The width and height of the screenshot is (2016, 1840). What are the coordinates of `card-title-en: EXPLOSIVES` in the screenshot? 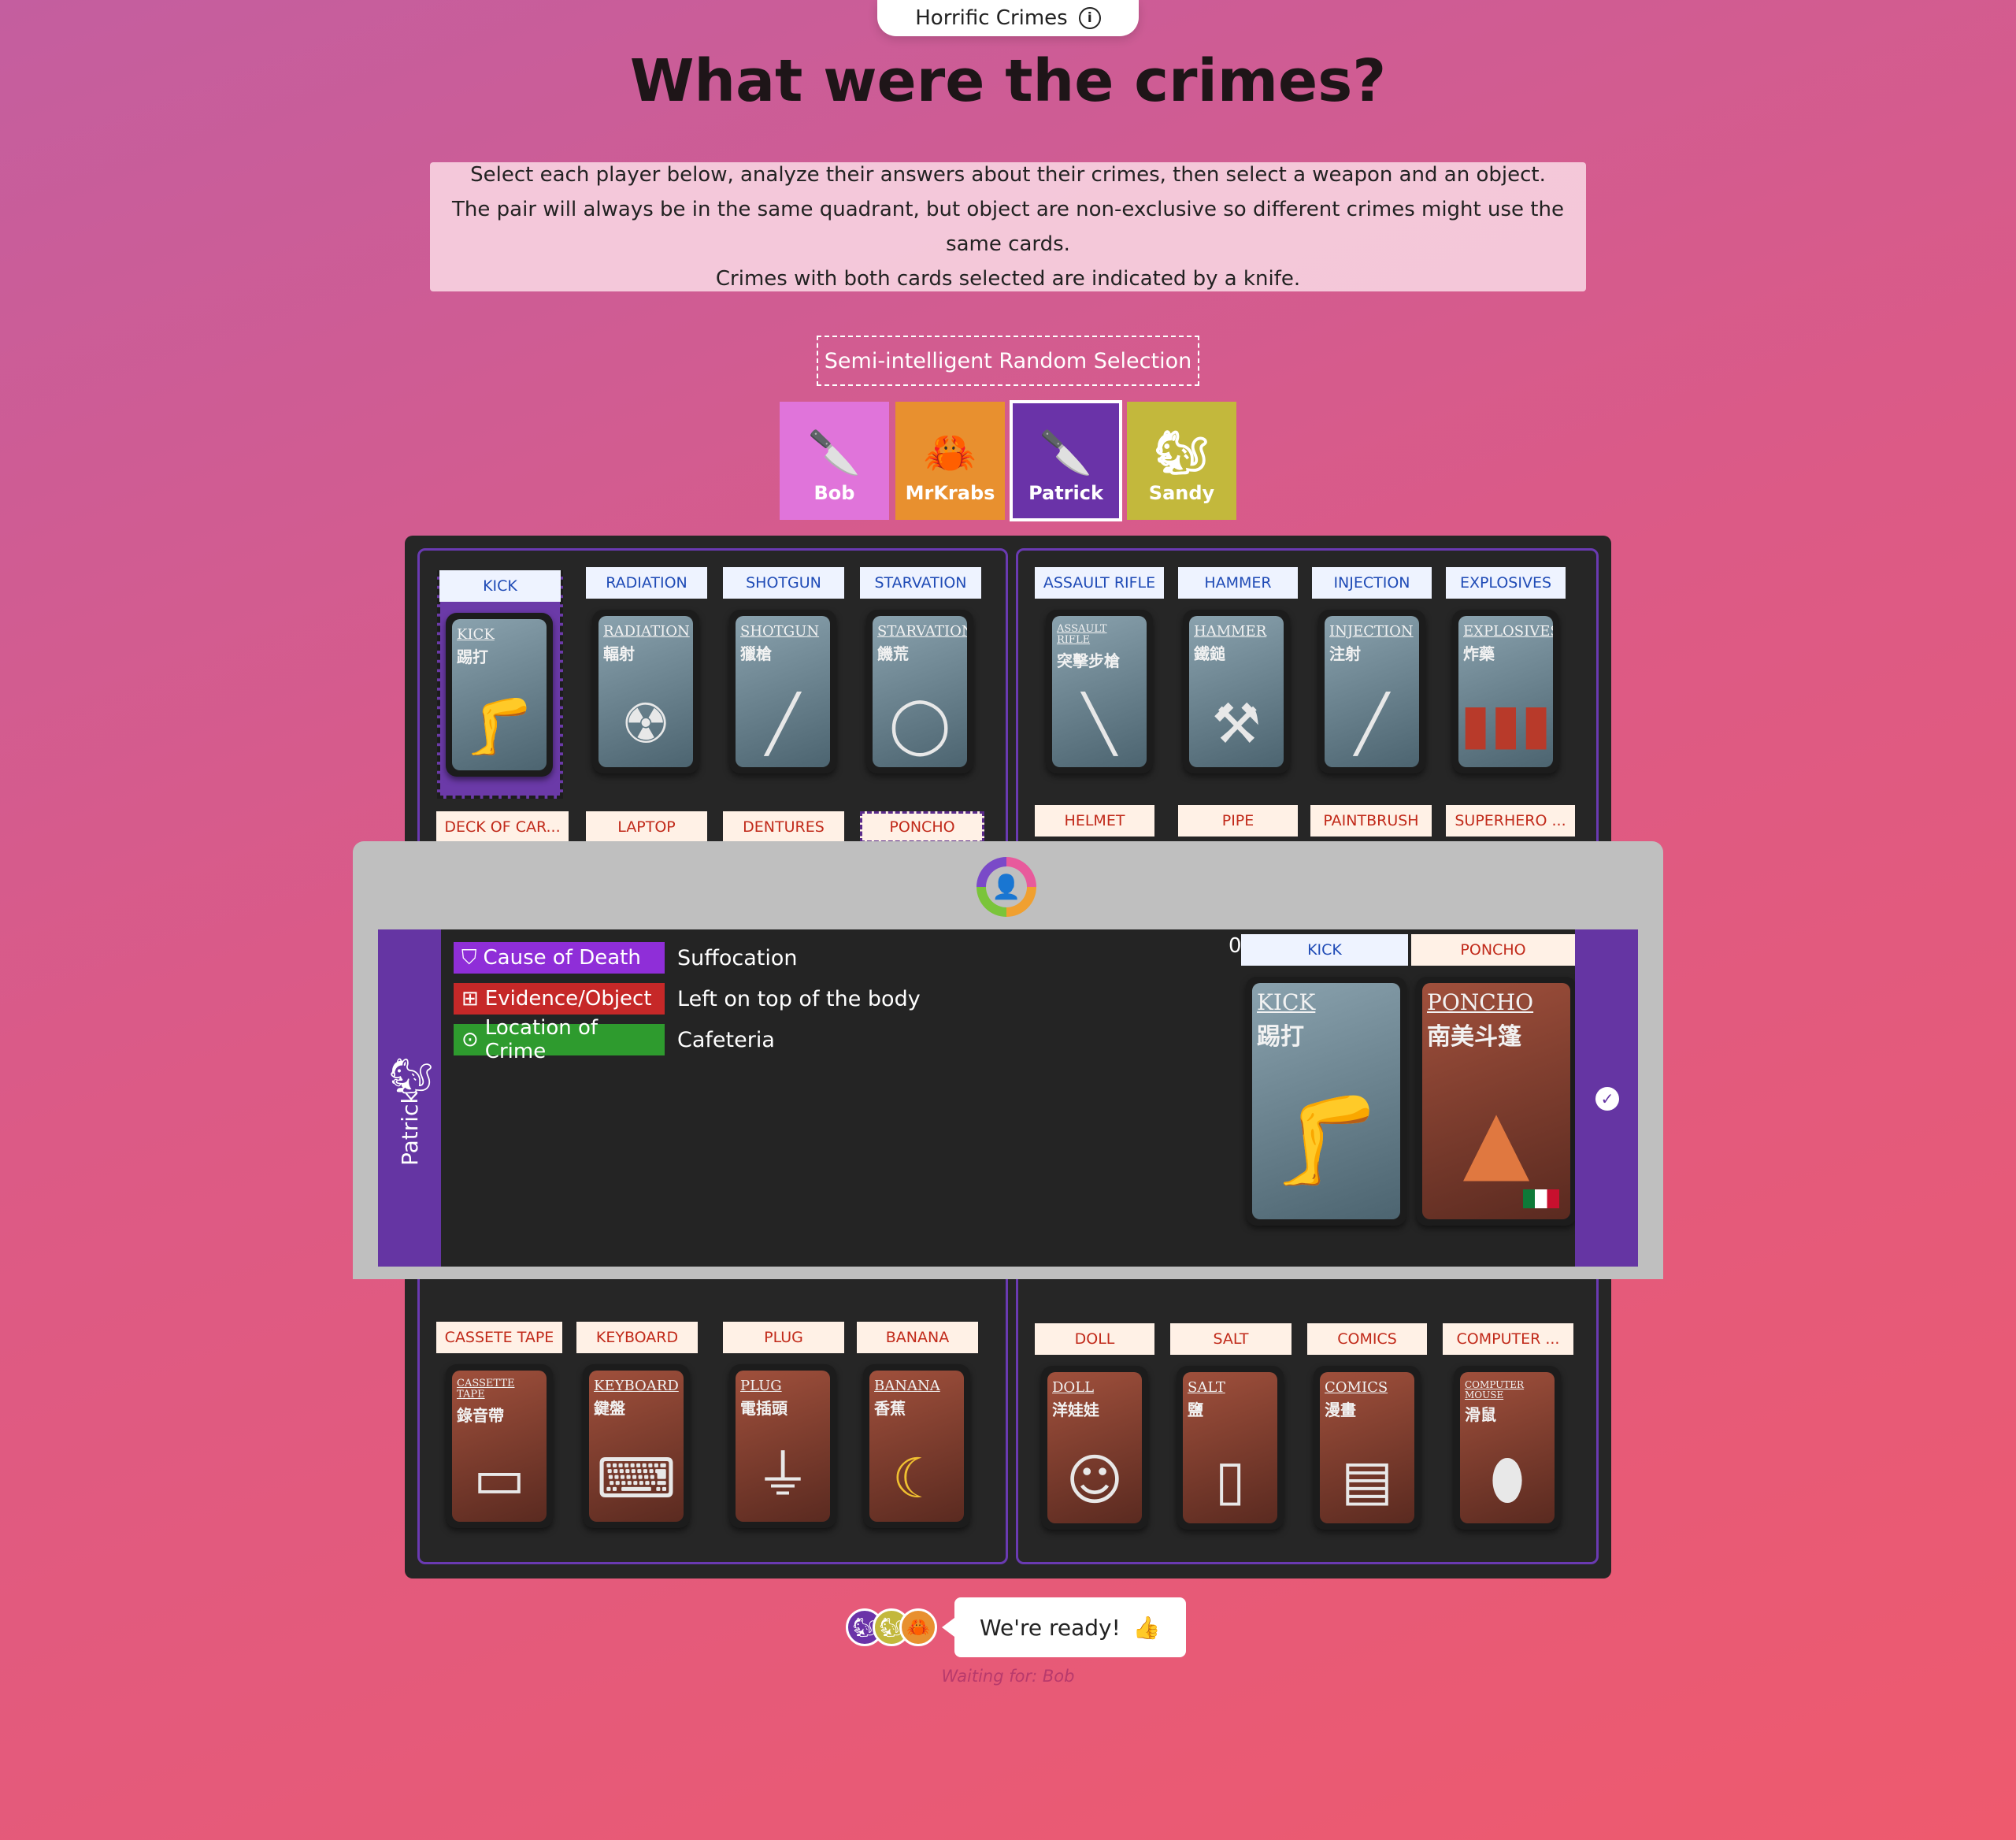 It's located at (1508, 631).